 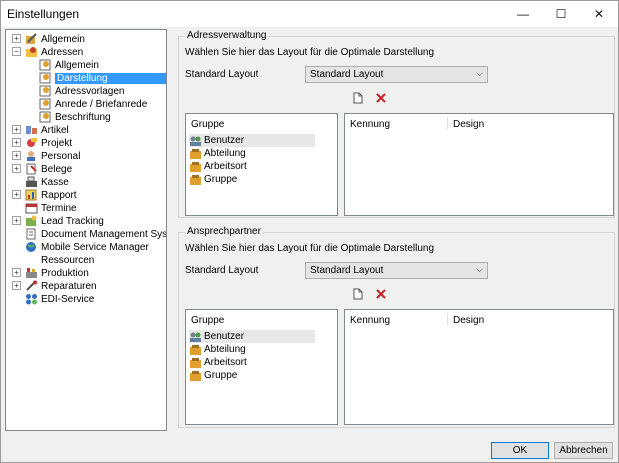 What do you see at coordinates (479, 269) in the screenshot?
I see `chevron-down-icon: ⌵` at bounding box center [479, 269].